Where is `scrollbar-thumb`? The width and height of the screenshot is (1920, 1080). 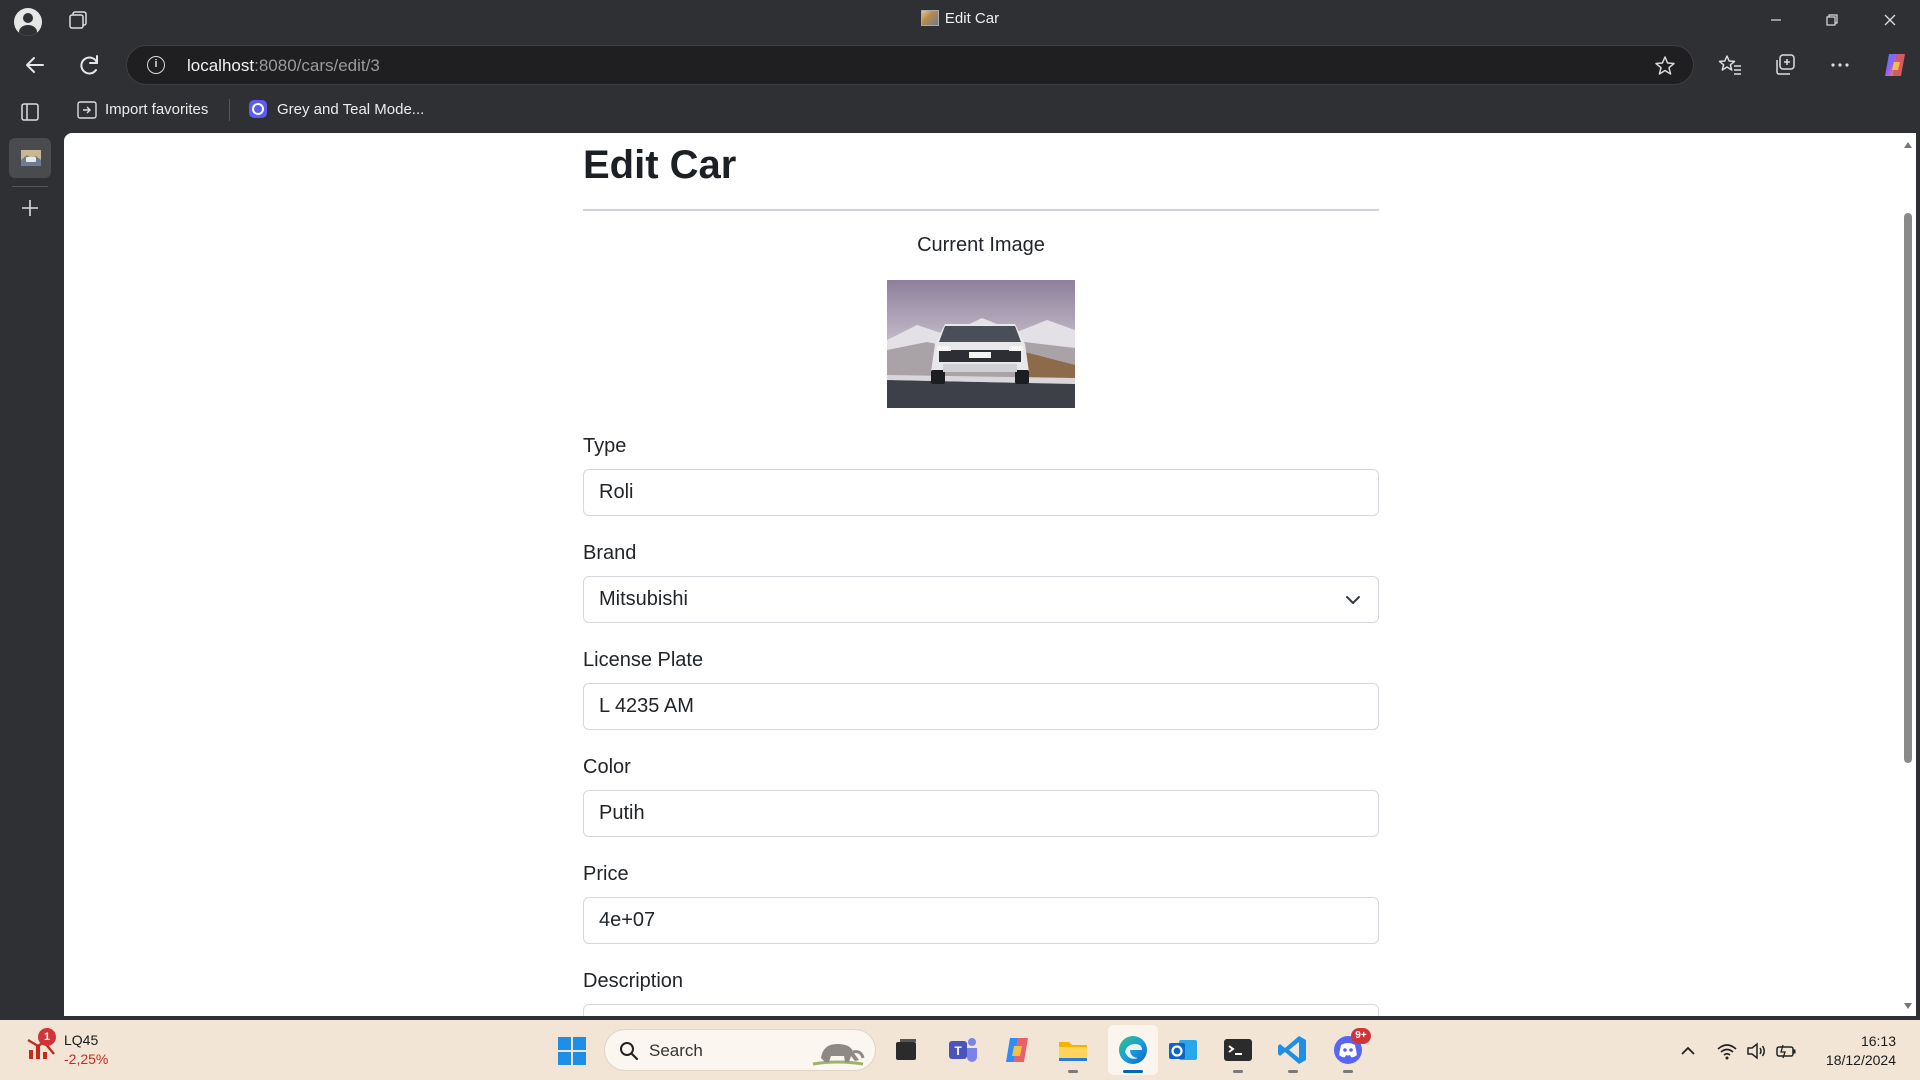 scrollbar-thumb is located at coordinates (1908, 488).